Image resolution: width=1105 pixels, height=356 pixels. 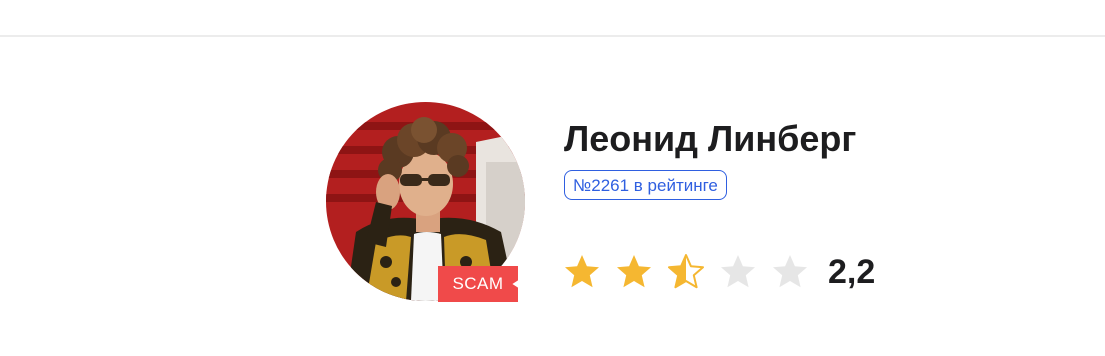 I want to click on rank-badge: №2261 в рейтинге, so click(x=645, y=185).